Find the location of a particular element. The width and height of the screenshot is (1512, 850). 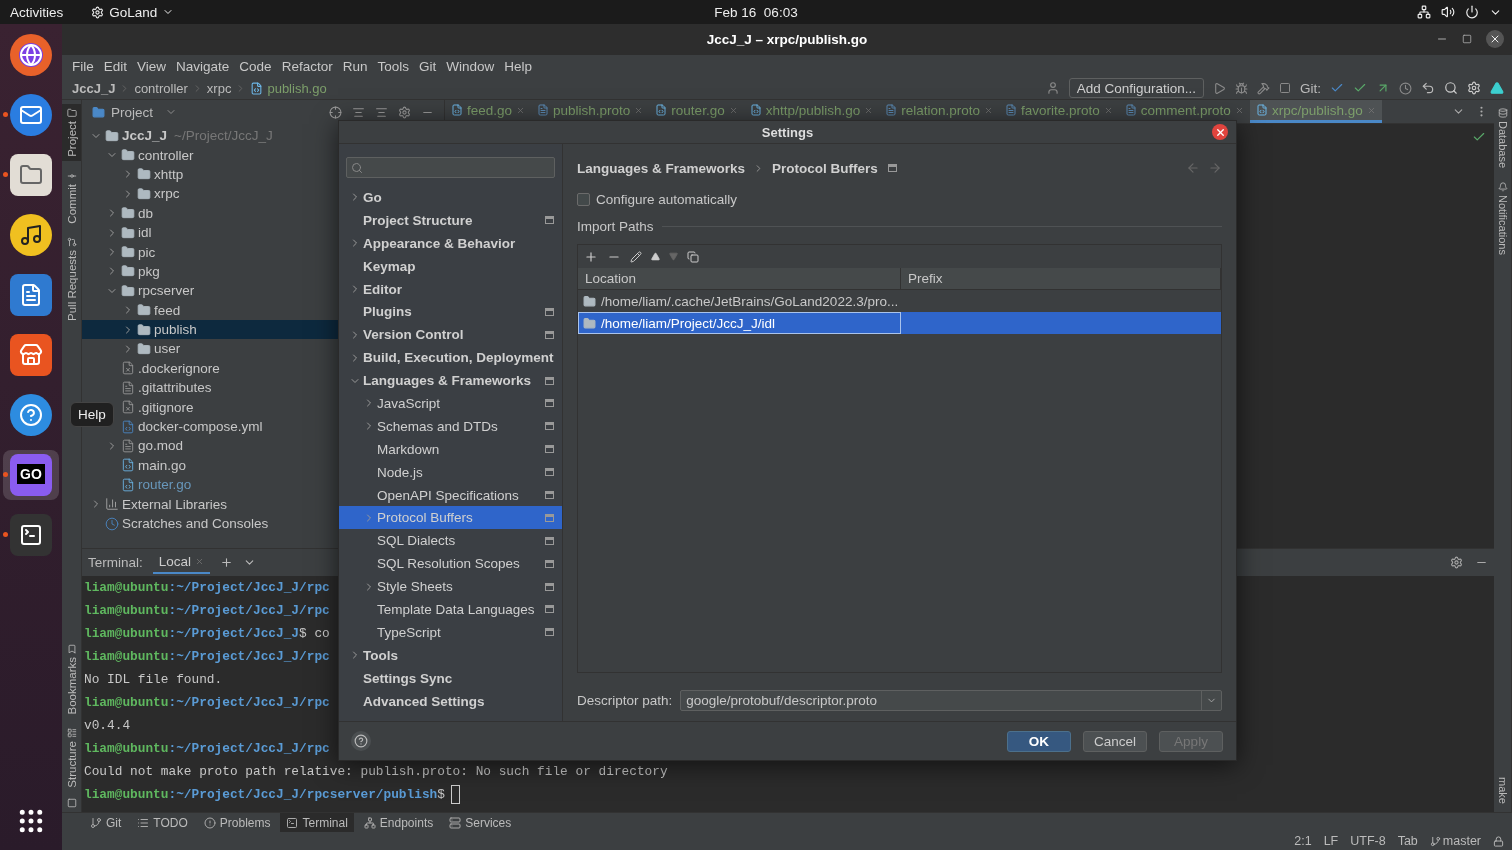

settings-nav-item: Node.js is located at coordinates (450, 472).